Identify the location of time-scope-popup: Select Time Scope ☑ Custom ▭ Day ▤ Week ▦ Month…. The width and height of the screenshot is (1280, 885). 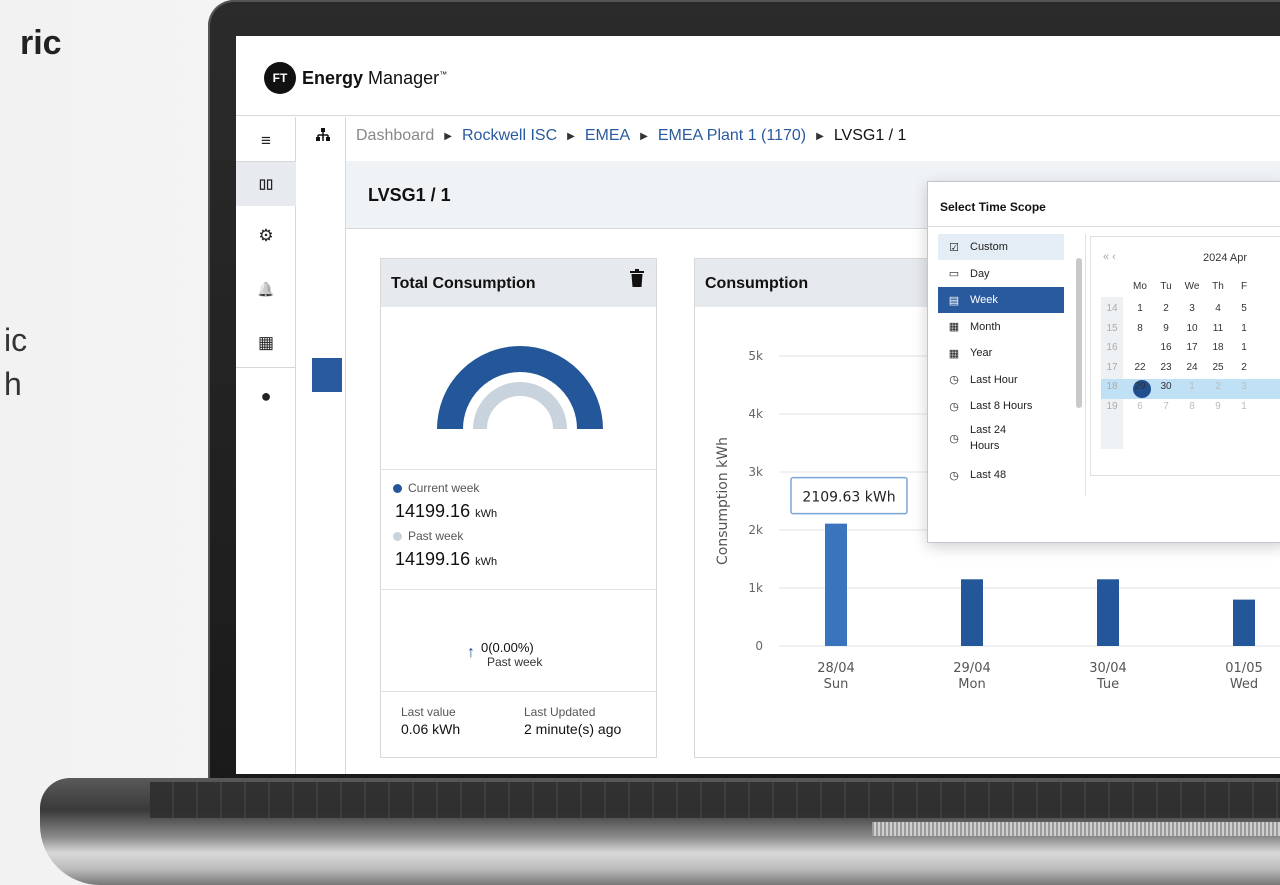
(1103, 362).